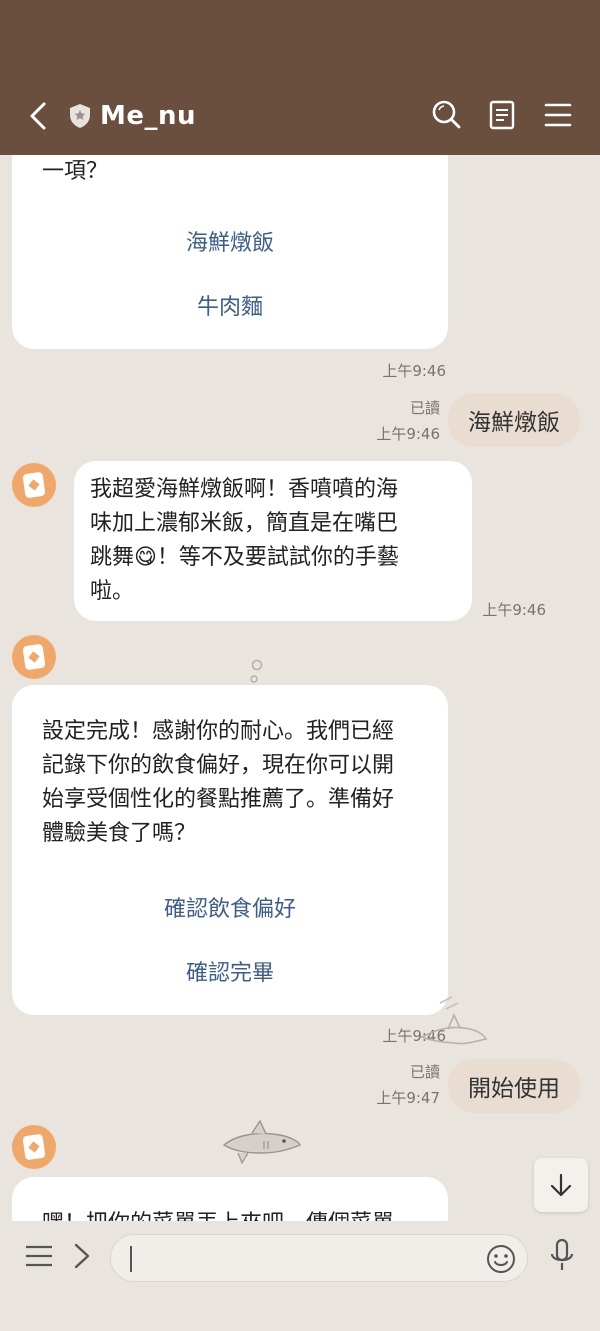 The image size is (600, 1331). What do you see at coordinates (148, 116) in the screenshot?
I see `chat-title: Me_nu` at bounding box center [148, 116].